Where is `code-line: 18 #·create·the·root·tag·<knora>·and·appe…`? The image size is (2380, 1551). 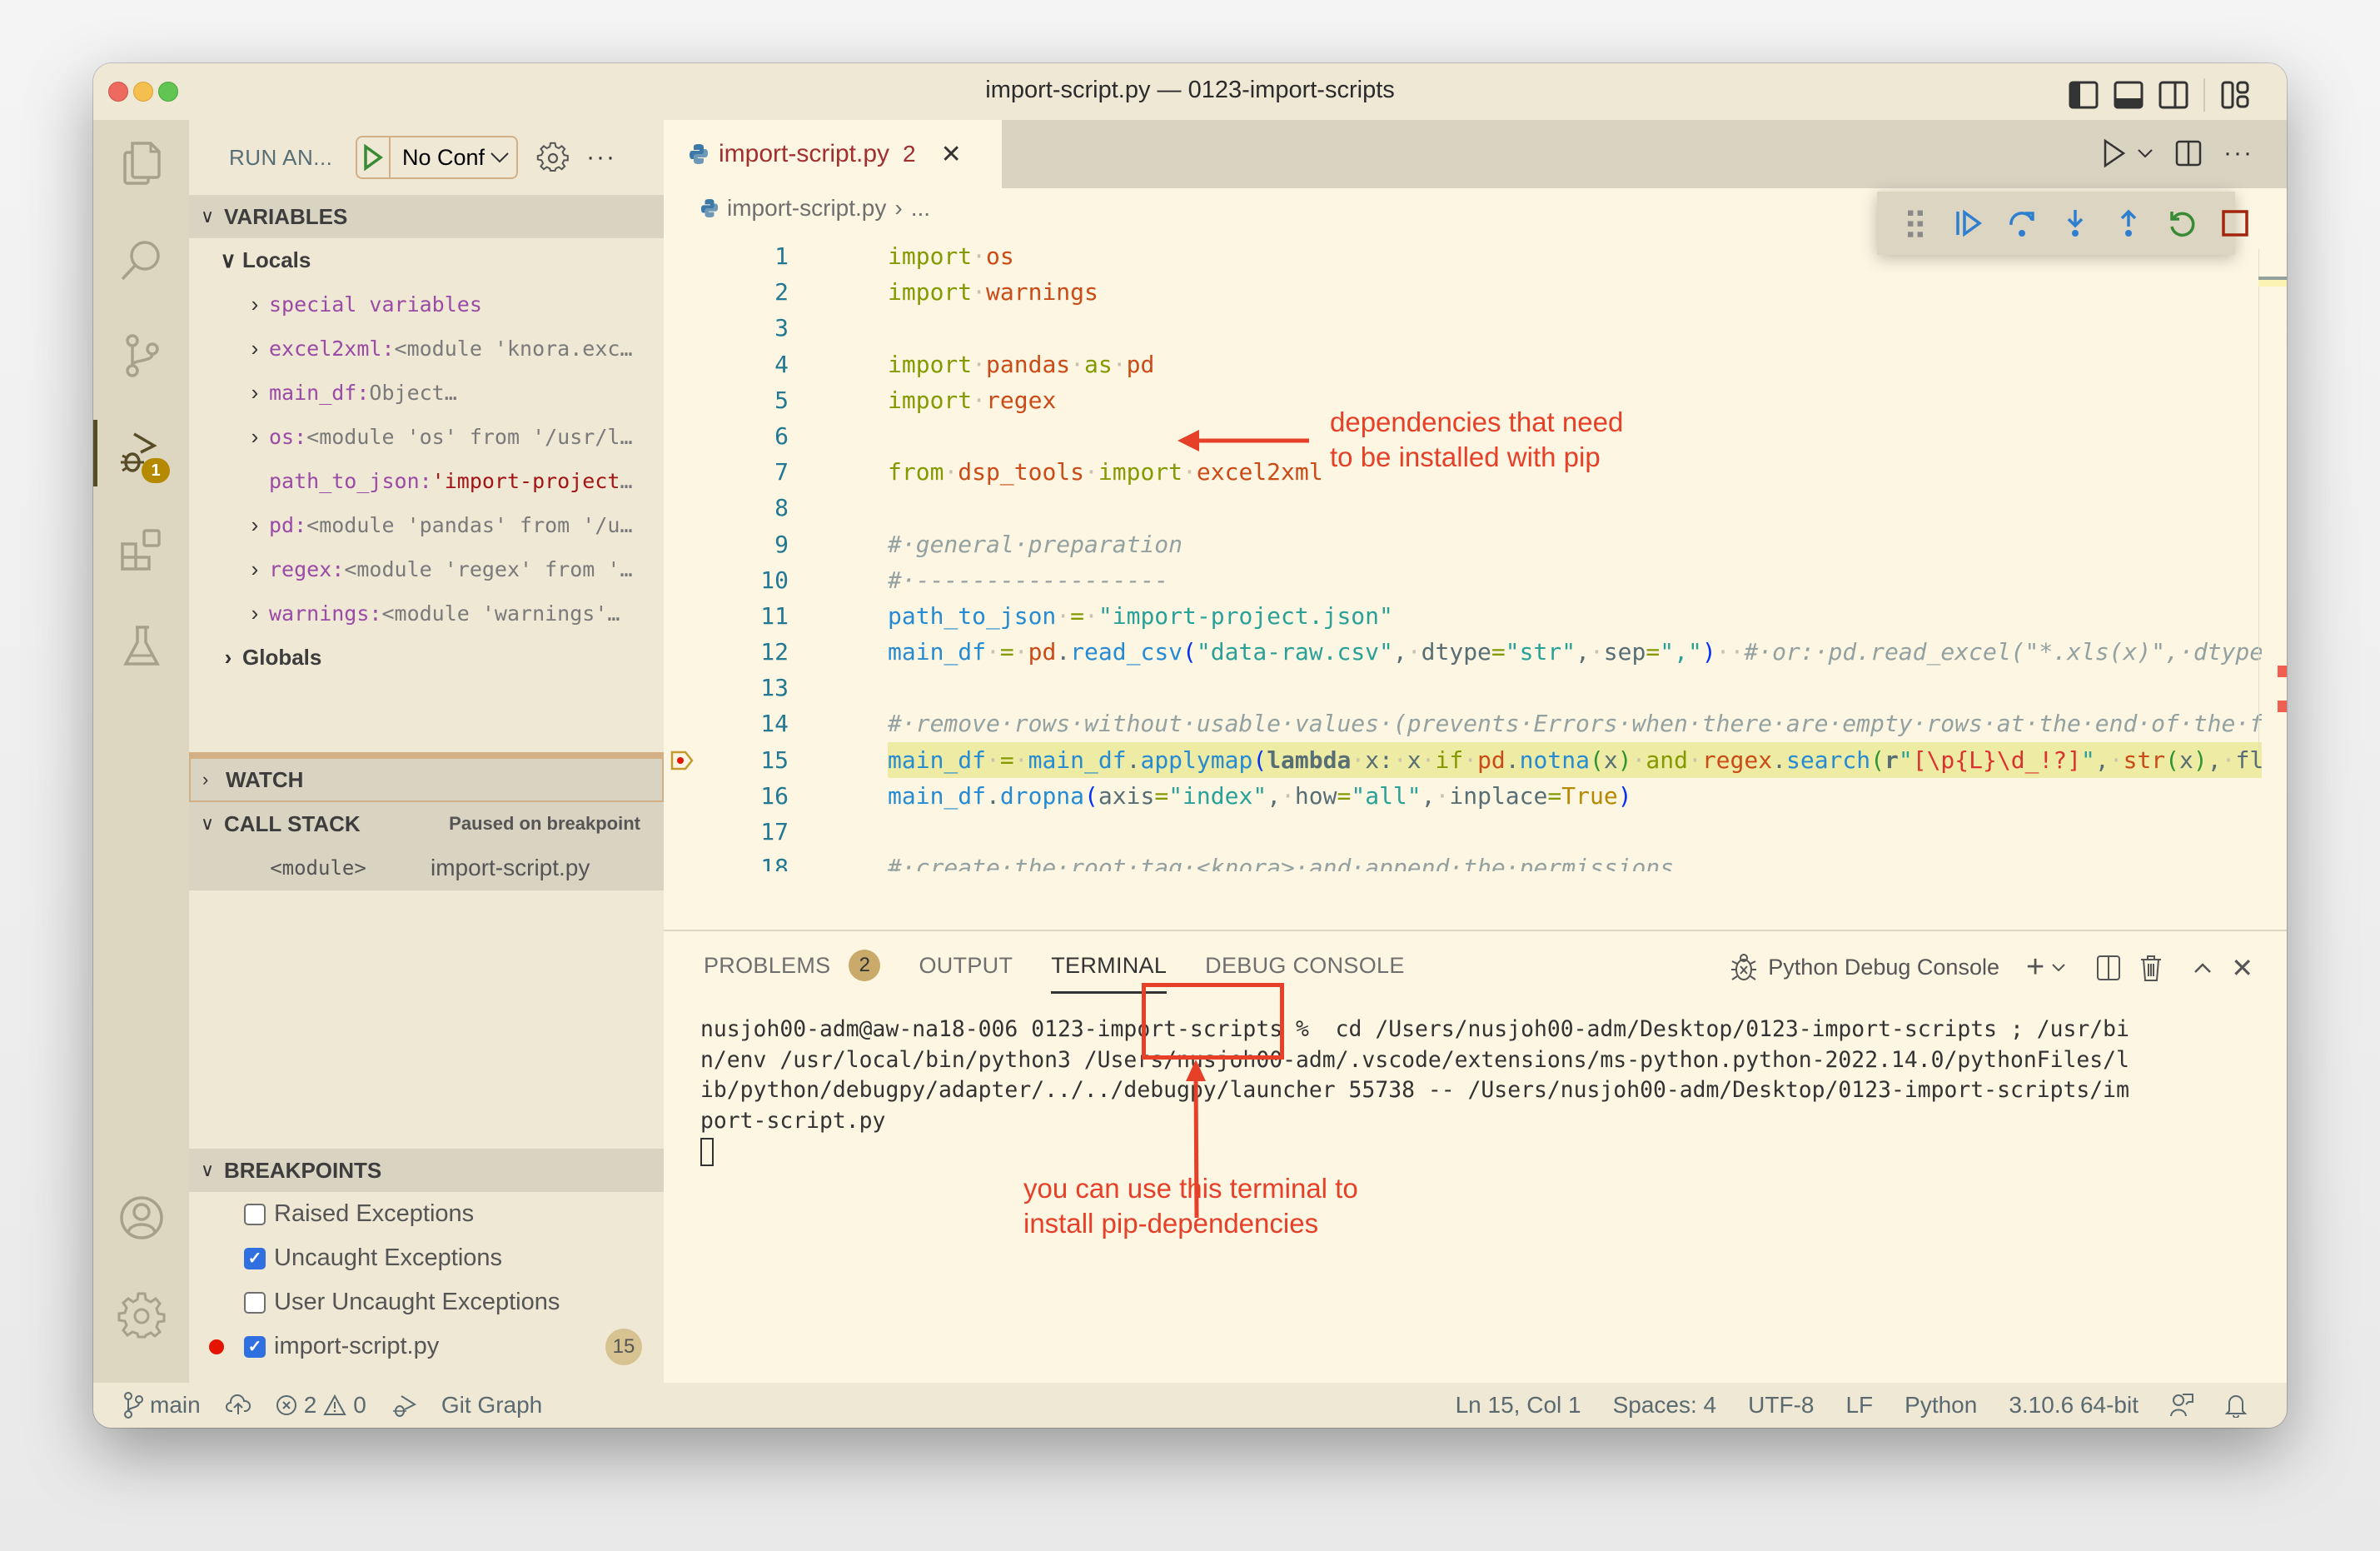
code-line: 18 #·create·the·root·tag·<knora>·and·appe… is located at coordinates (1463, 861).